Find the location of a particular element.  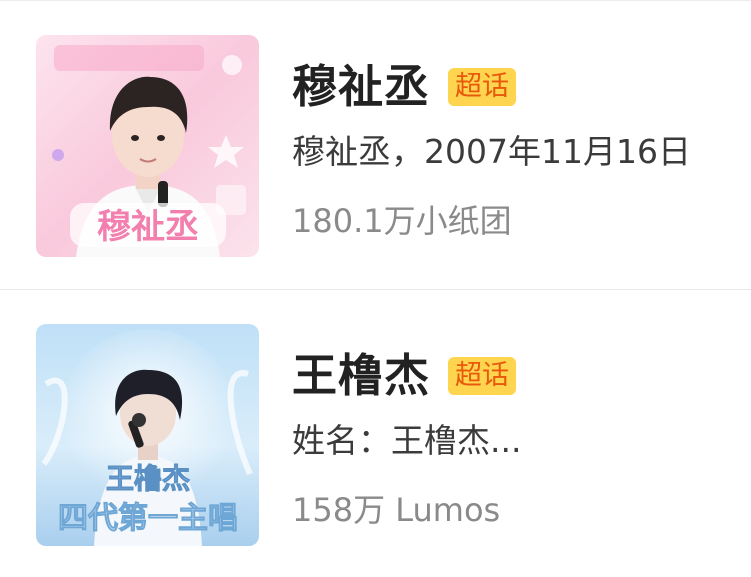

poster-caption: 王橹杰 is located at coordinates (148, 478).